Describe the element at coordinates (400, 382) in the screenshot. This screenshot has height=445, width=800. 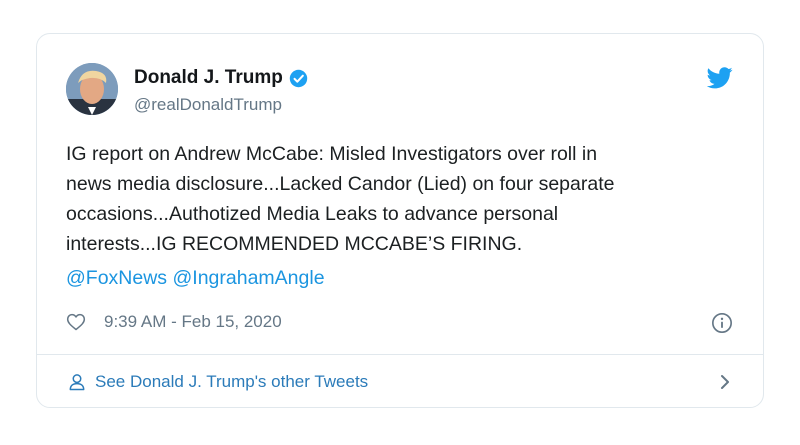
I see `see-other-tweets-link: See Donald J. Trump's other Tweets` at that location.